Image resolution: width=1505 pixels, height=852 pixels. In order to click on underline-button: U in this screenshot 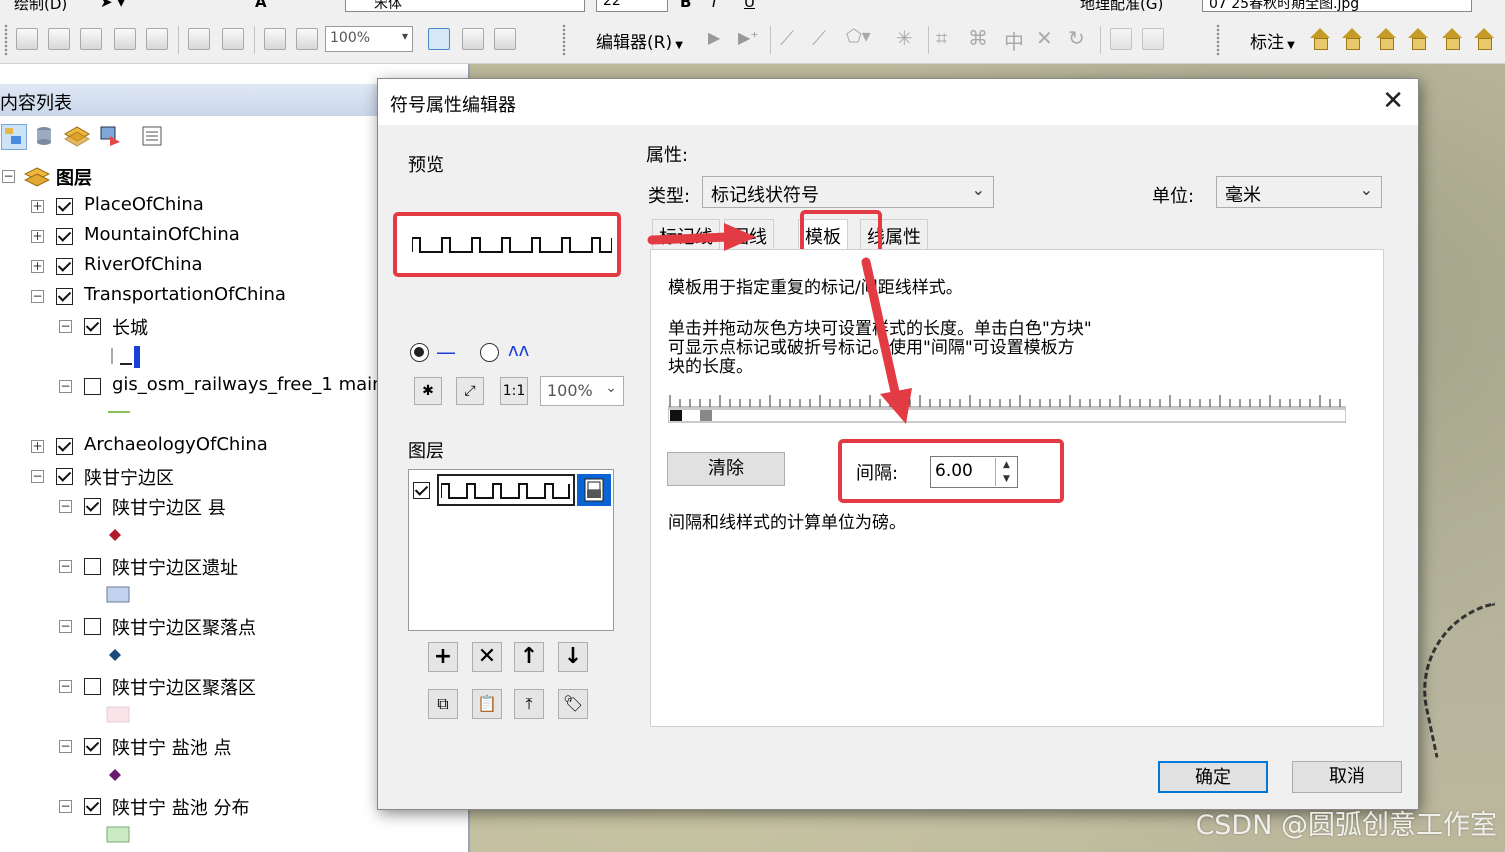, I will do `click(749, 5)`.